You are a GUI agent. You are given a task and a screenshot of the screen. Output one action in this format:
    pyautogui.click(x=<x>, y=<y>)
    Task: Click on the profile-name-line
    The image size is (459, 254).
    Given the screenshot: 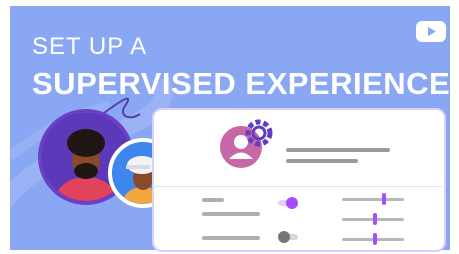 What is the action you would take?
    pyautogui.click(x=338, y=150)
    